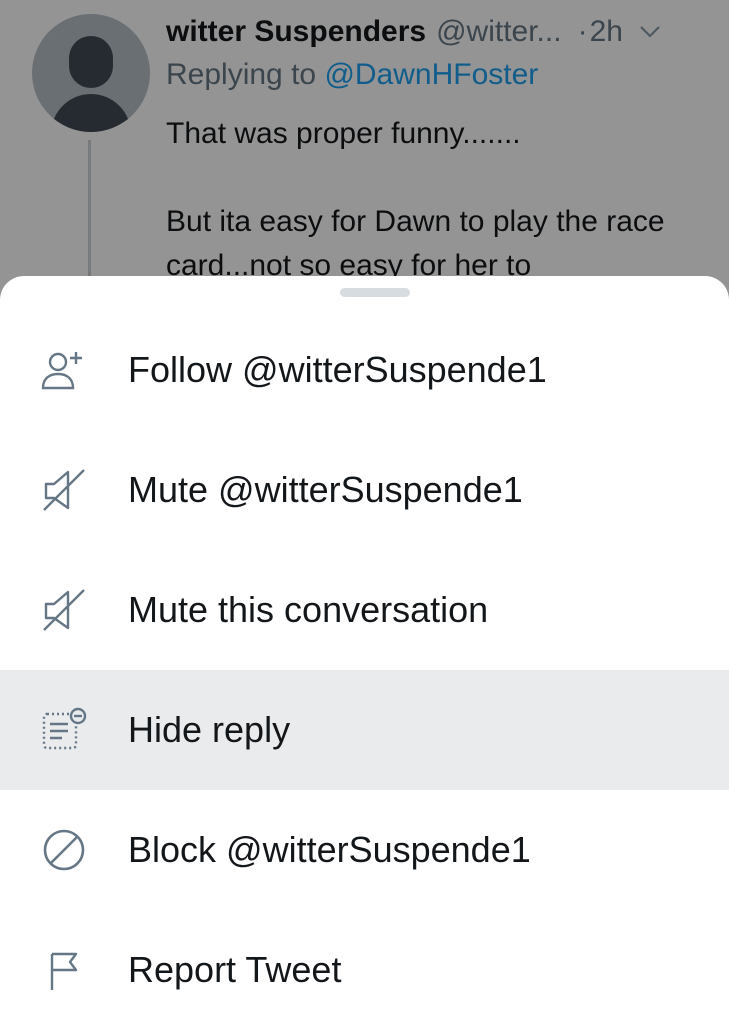 Image resolution: width=729 pixels, height=1030 pixels. What do you see at coordinates (64, 730) in the screenshot?
I see `hide-reply-icon` at bounding box center [64, 730].